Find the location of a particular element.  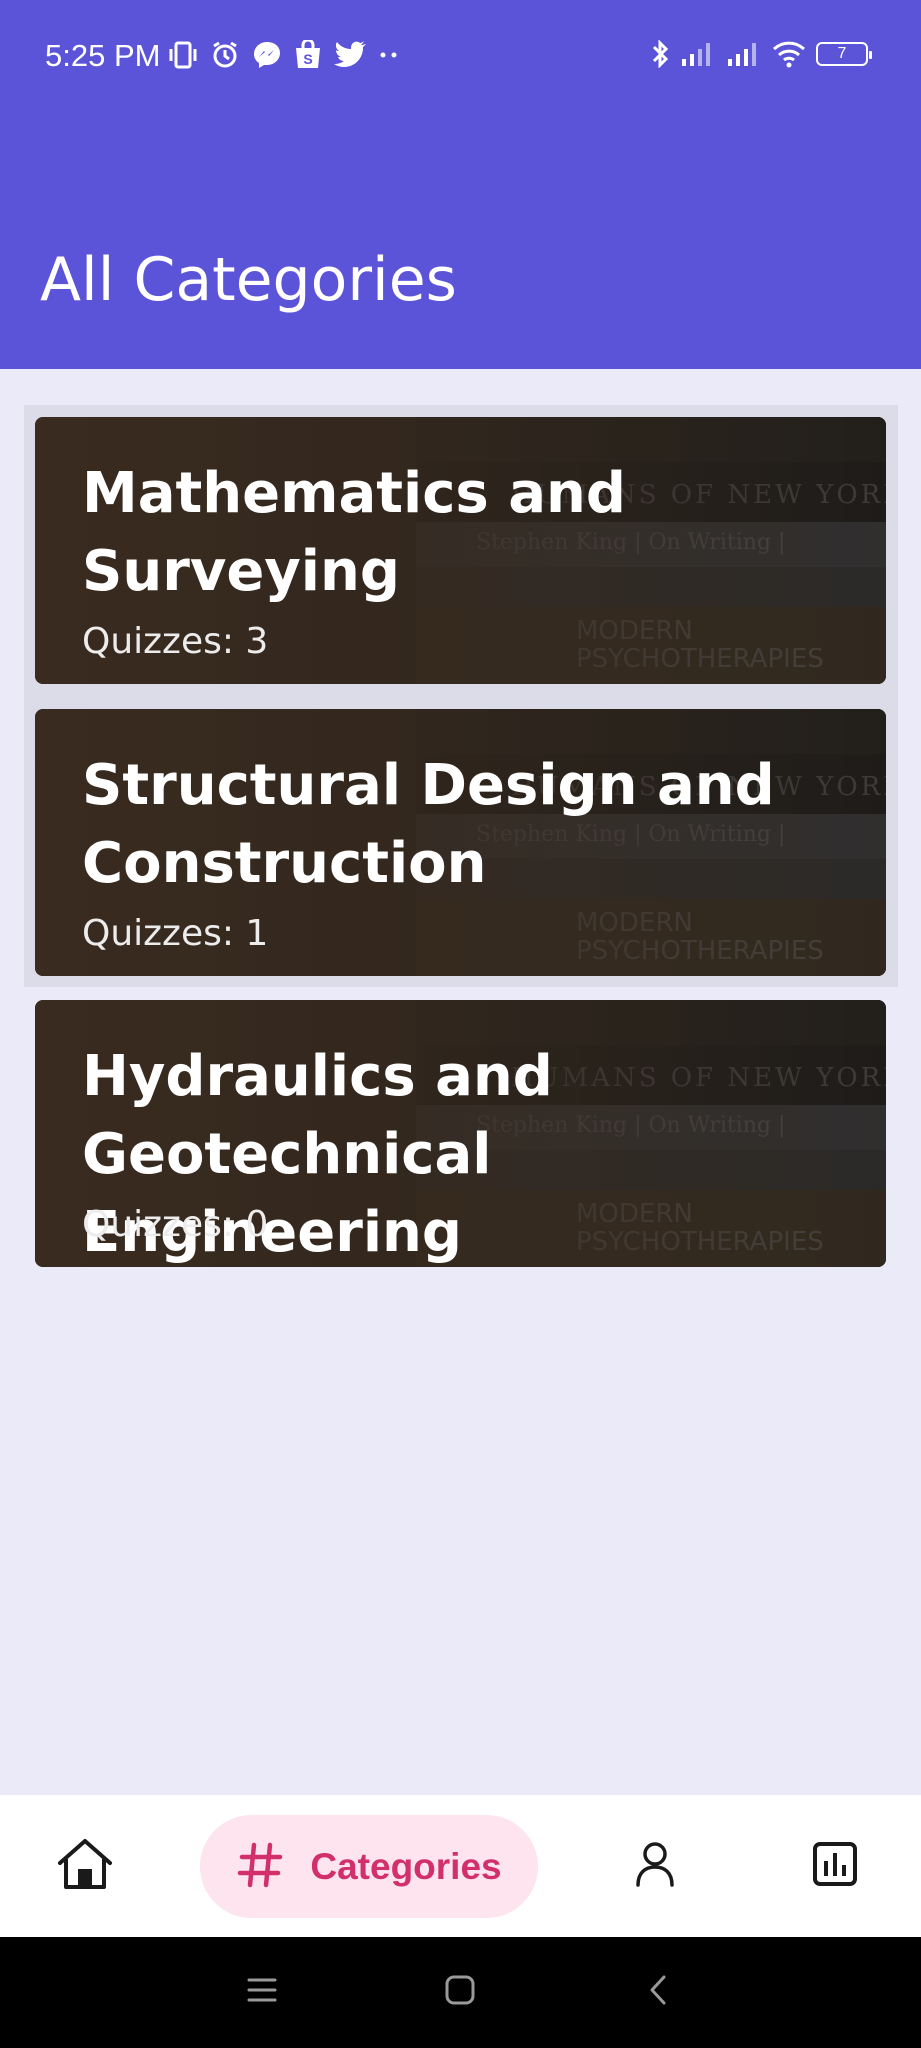

menu-icon is located at coordinates (262, 1992).